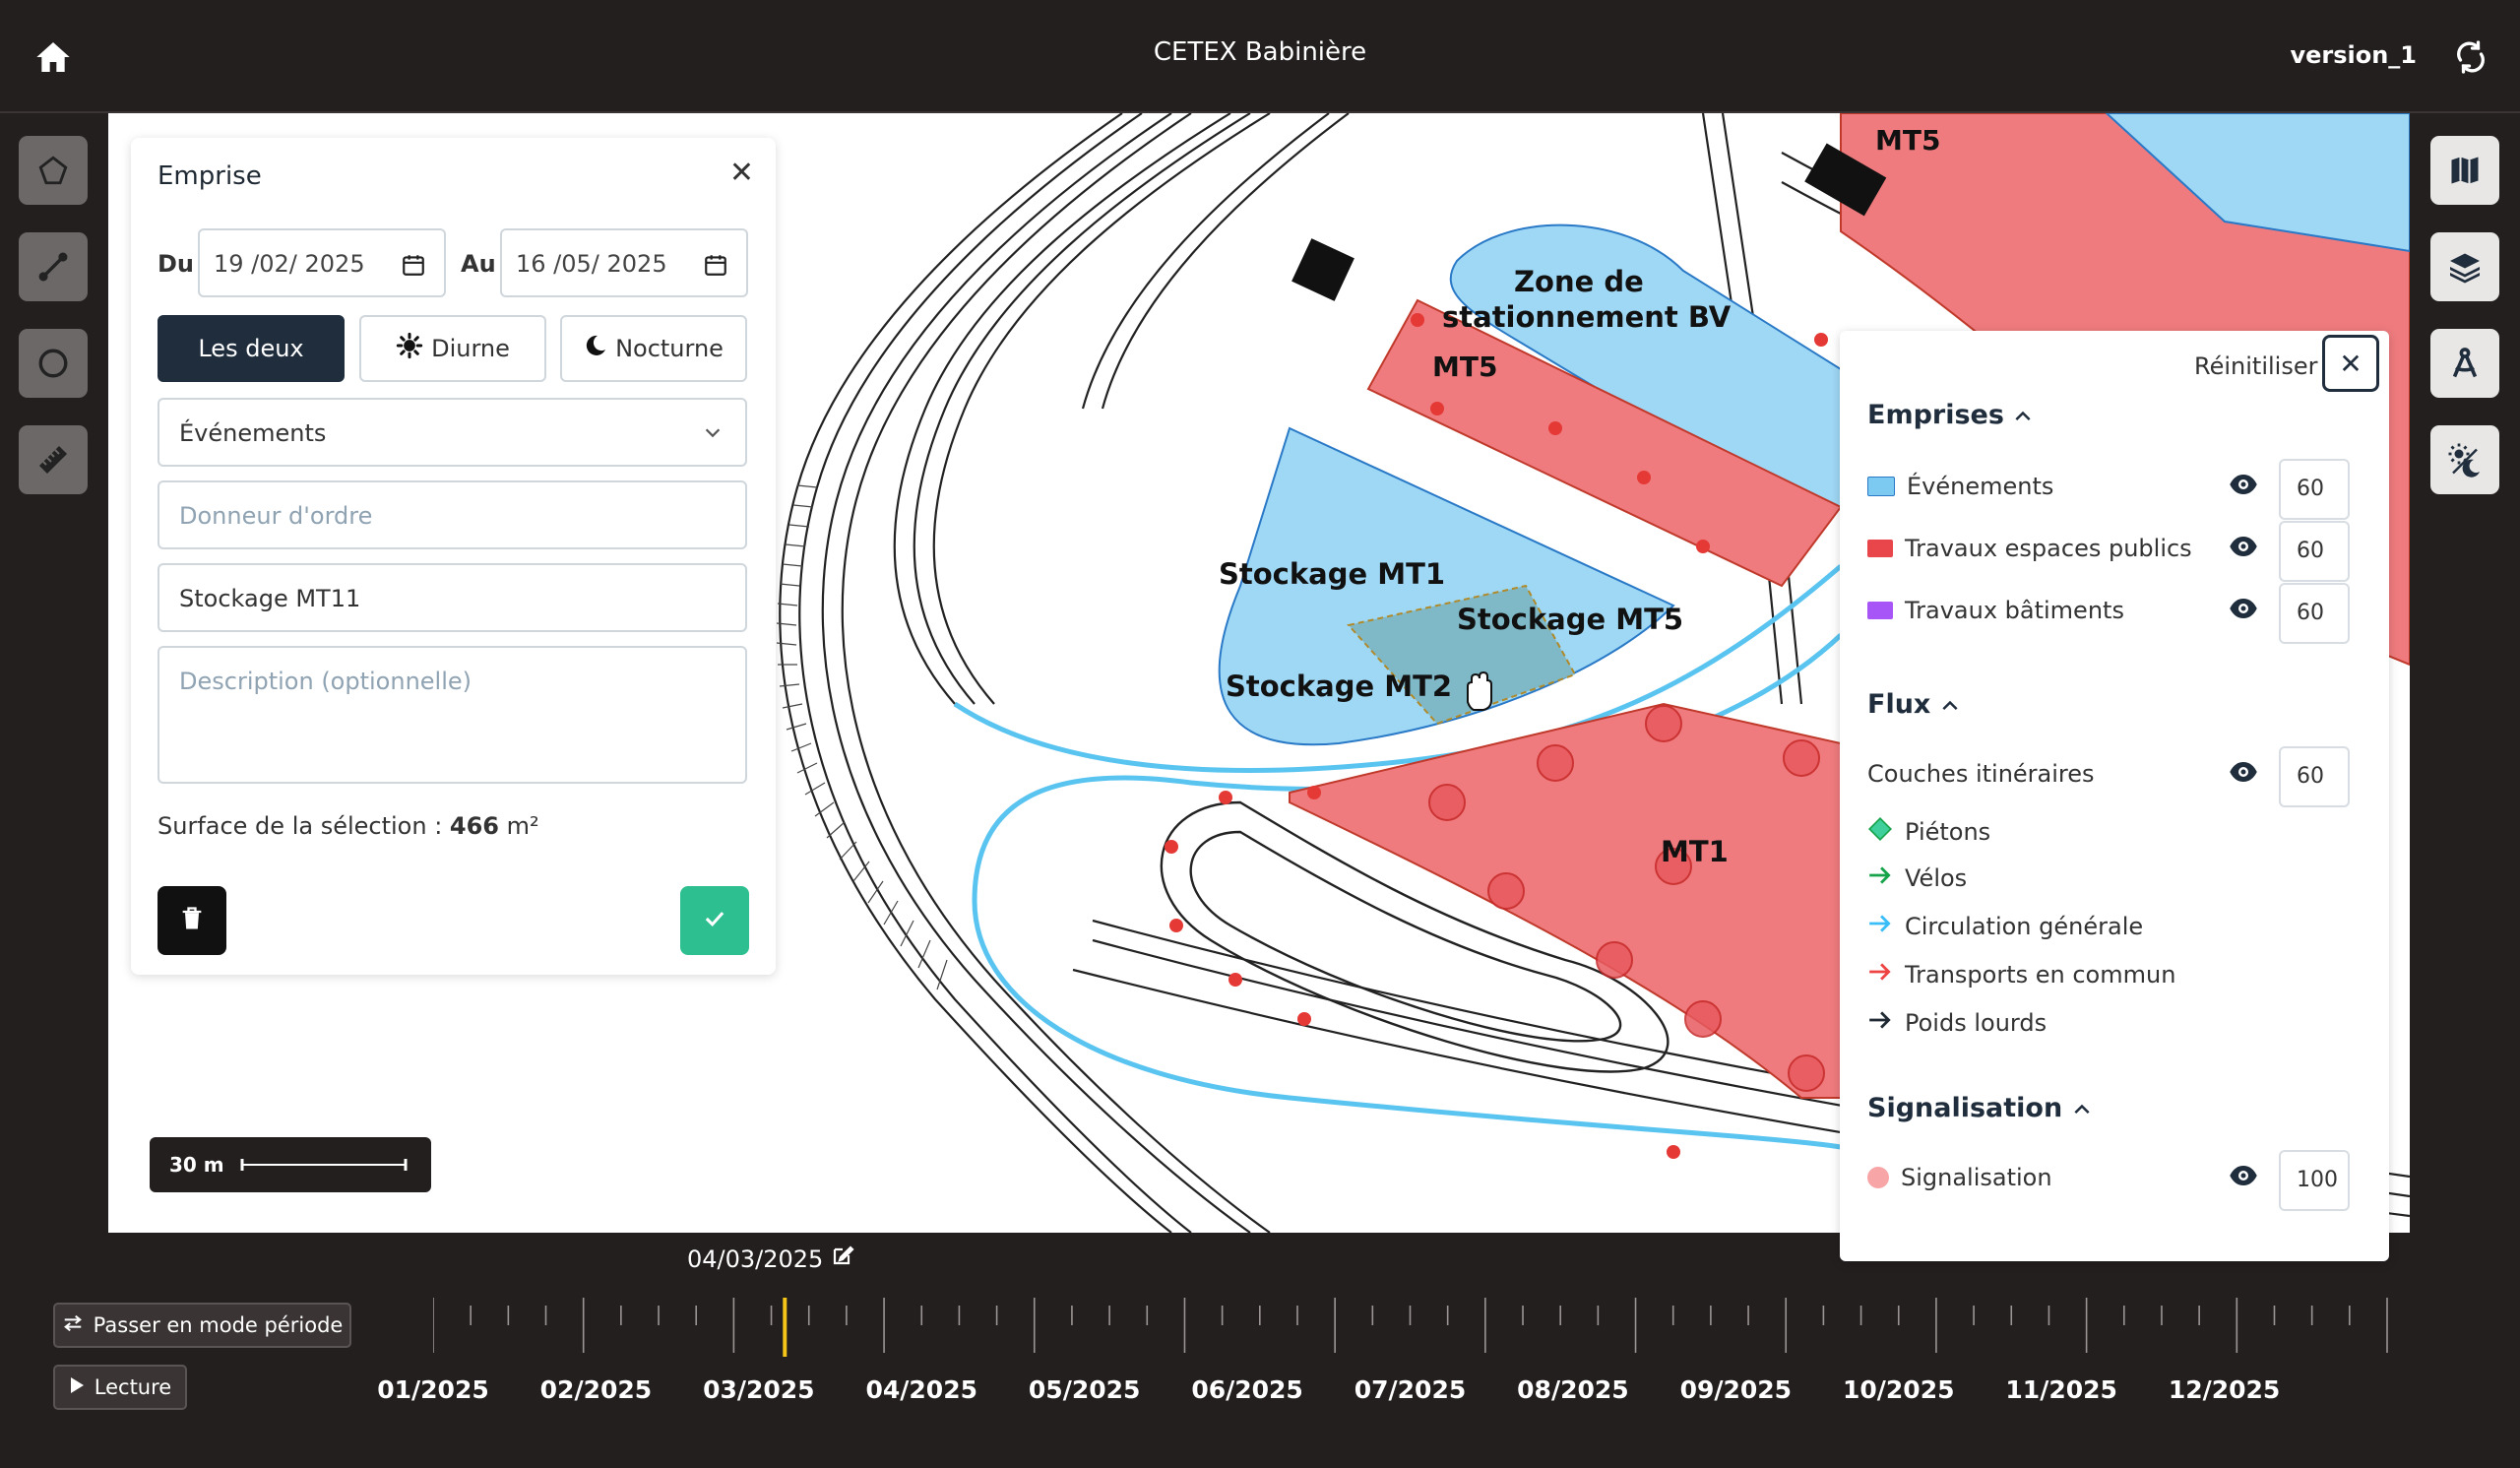 This screenshot has height=1468, width=2520. I want to click on surface-label: Surface de la sélection :, so click(304, 826).